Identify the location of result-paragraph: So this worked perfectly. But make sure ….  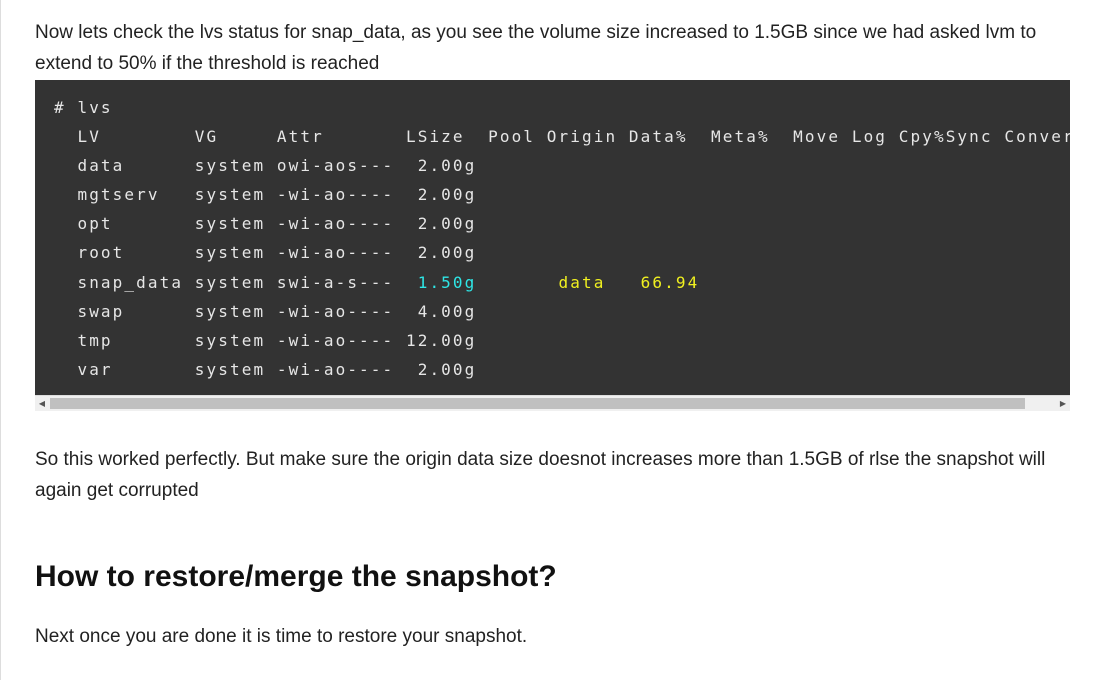
(540, 475).